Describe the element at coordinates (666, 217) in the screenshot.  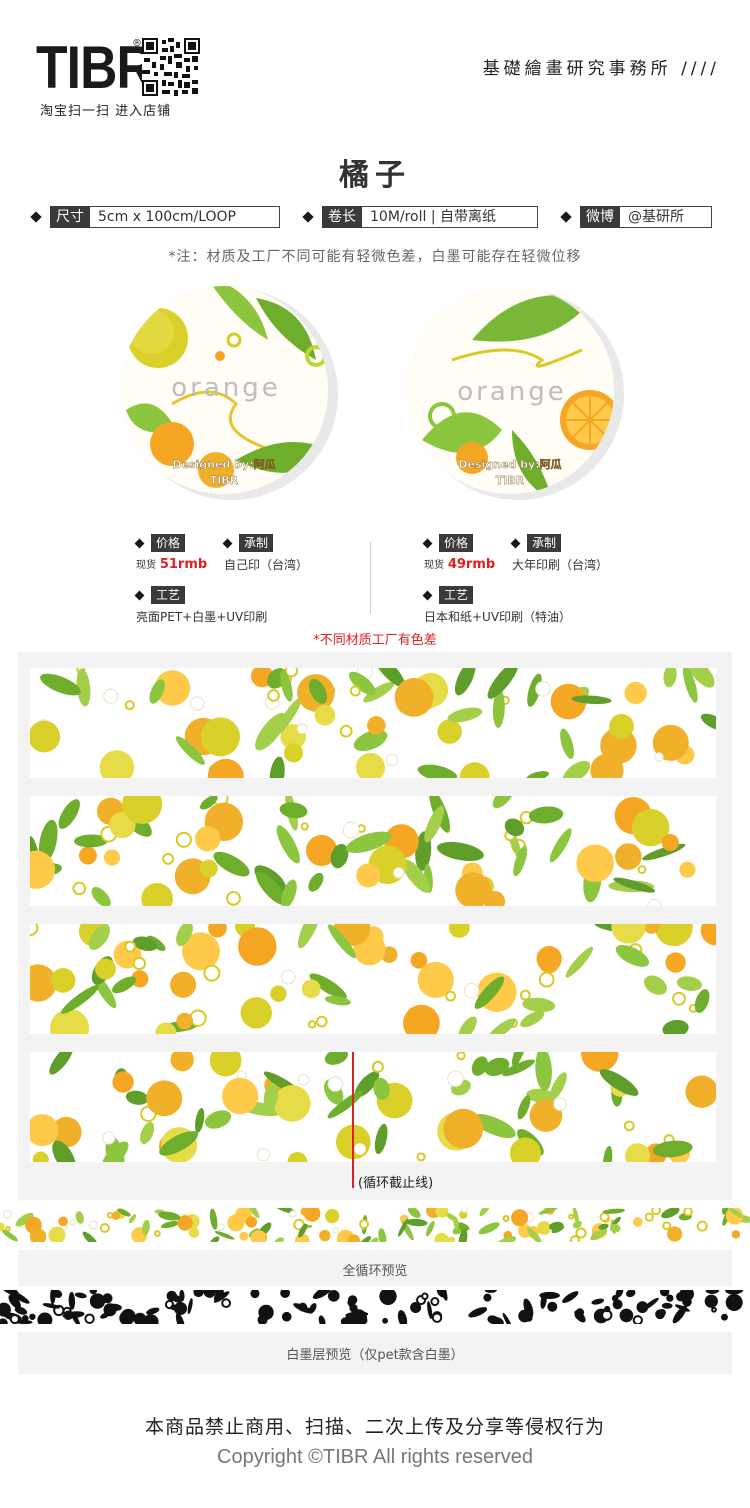
I see `spec-value: @基研所` at that location.